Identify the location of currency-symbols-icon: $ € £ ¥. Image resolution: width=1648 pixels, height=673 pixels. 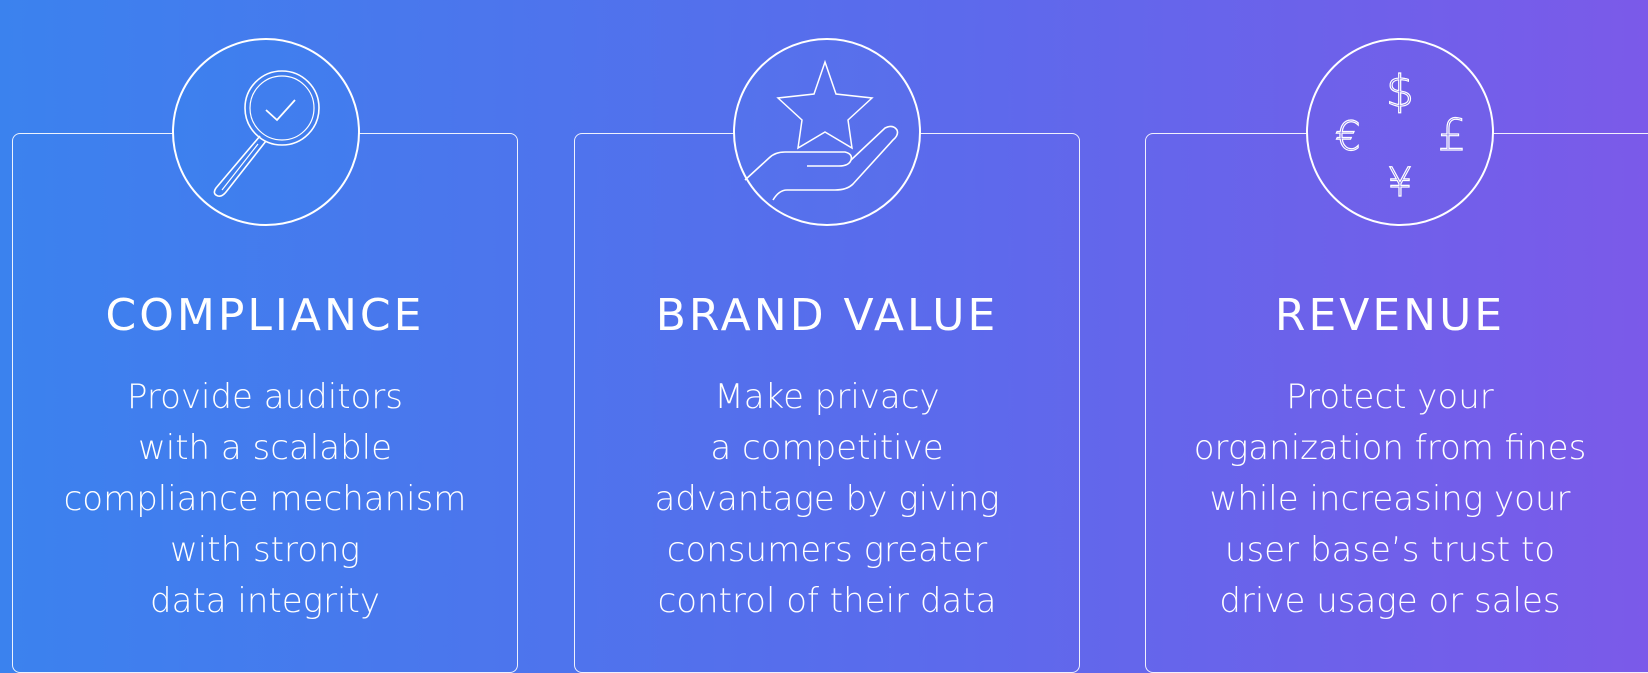
(1401, 135).